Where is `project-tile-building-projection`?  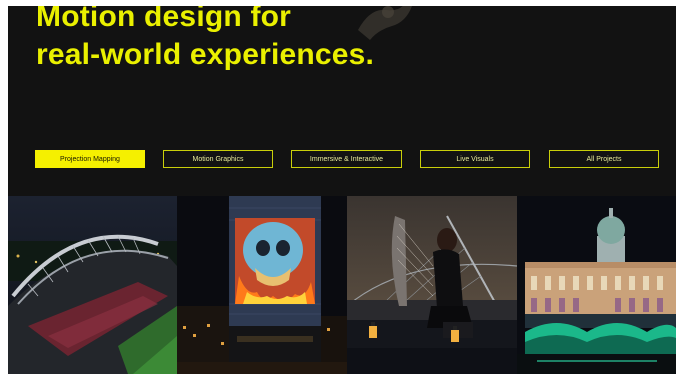 project-tile-building-projection is located at coordinates (262, 285).